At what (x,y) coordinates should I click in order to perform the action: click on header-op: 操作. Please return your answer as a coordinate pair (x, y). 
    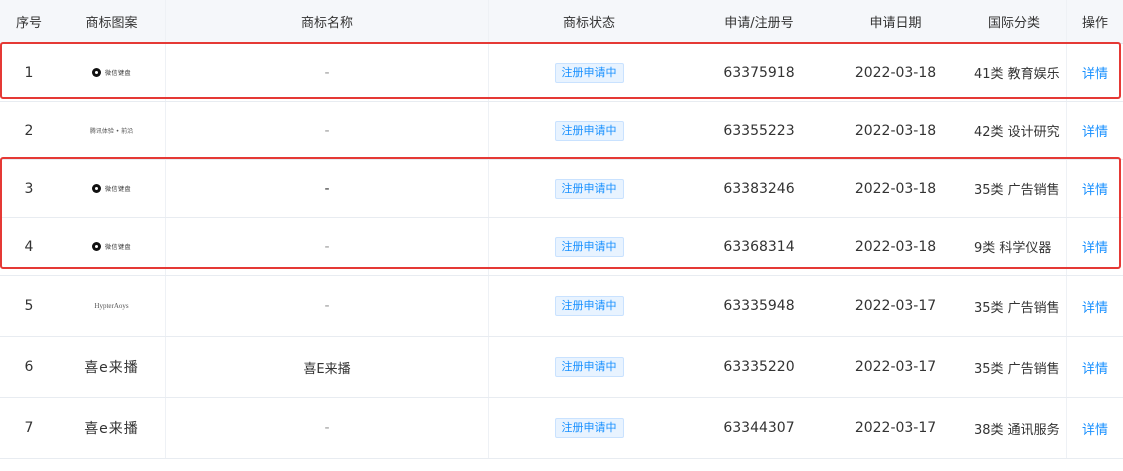
    Looking at the image, I should click on (1094, 23).